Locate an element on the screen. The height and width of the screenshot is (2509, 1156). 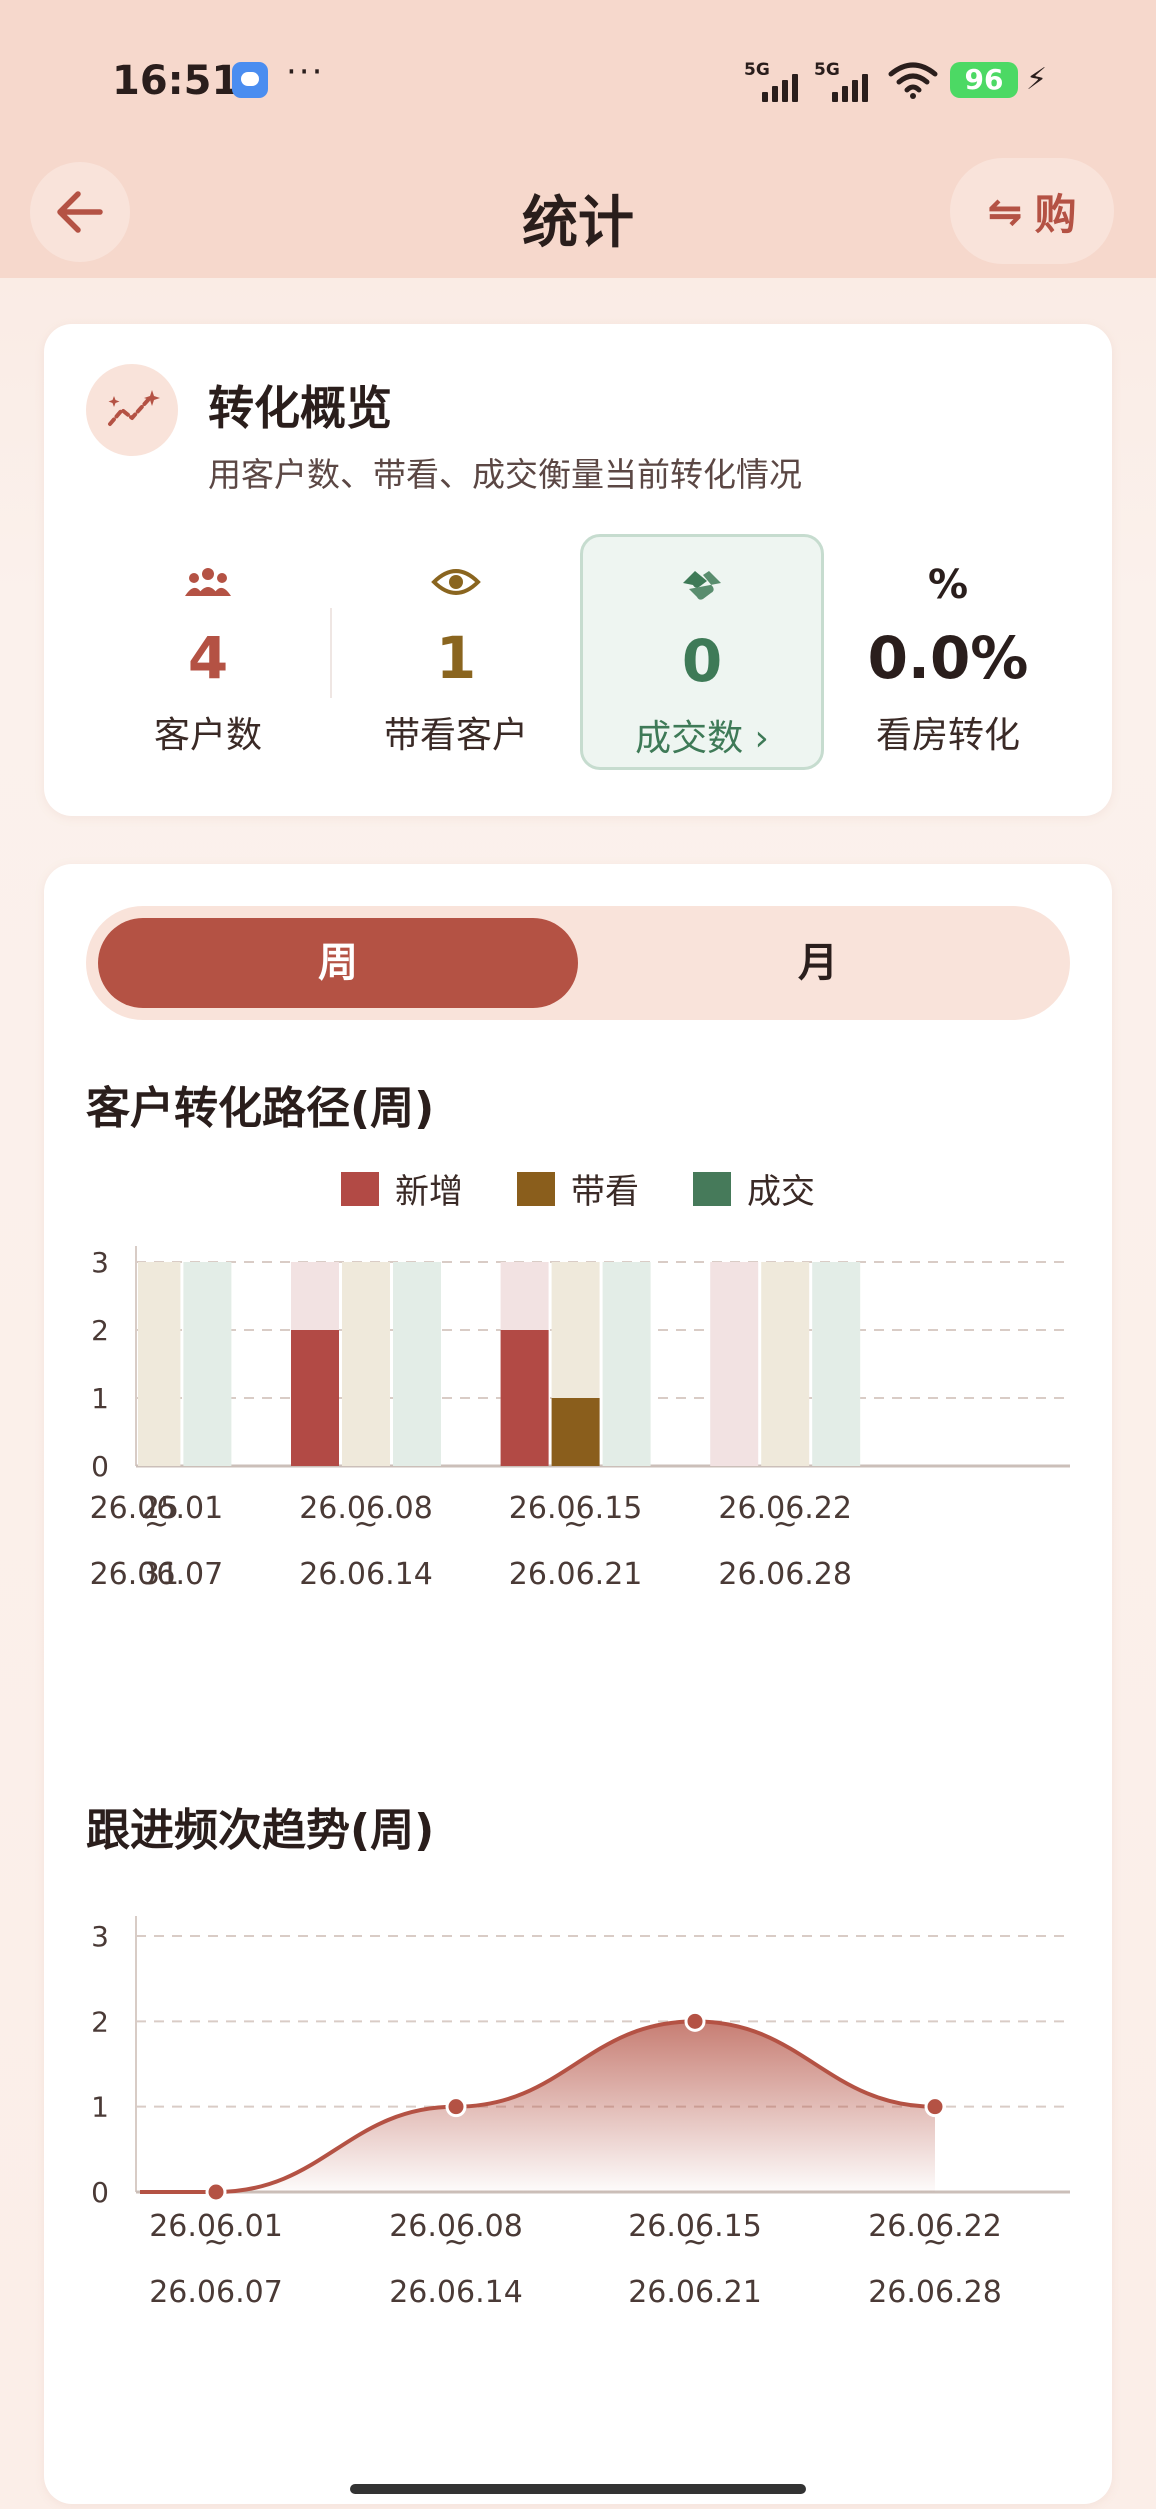
home-indicator is located at coordinates (578, 2489).